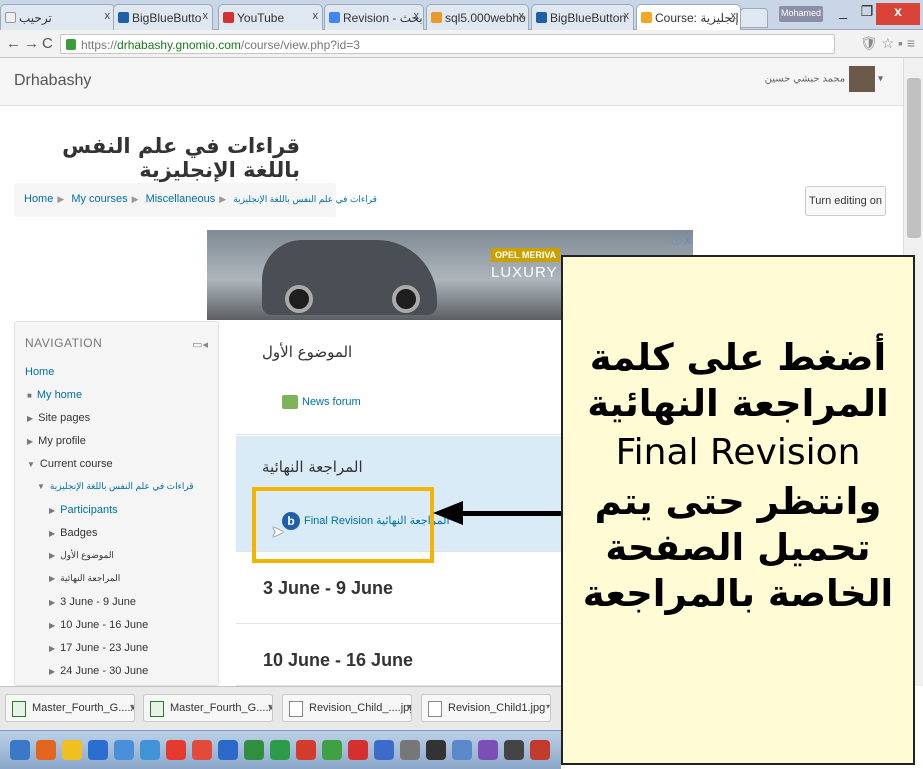  Describe the element at coordinates (582, 17) in the screenshot. I see `browser-tab-6: BigBlueButton x` at that location.